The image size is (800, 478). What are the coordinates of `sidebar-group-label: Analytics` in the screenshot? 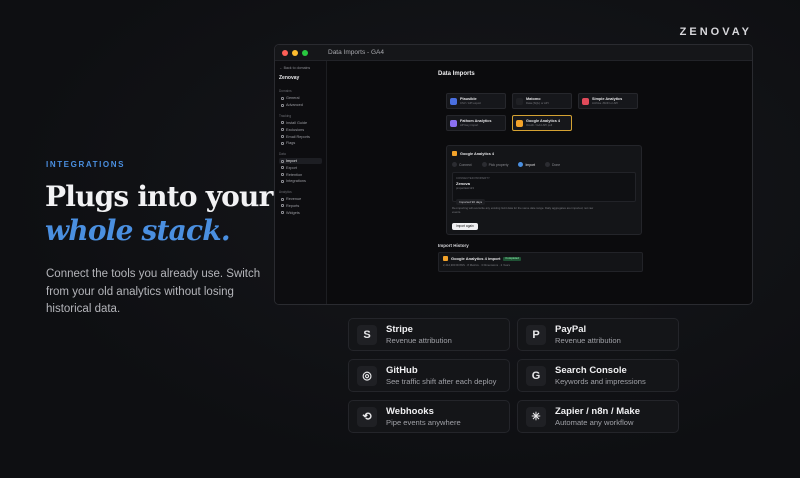 It's located at (285, 191).